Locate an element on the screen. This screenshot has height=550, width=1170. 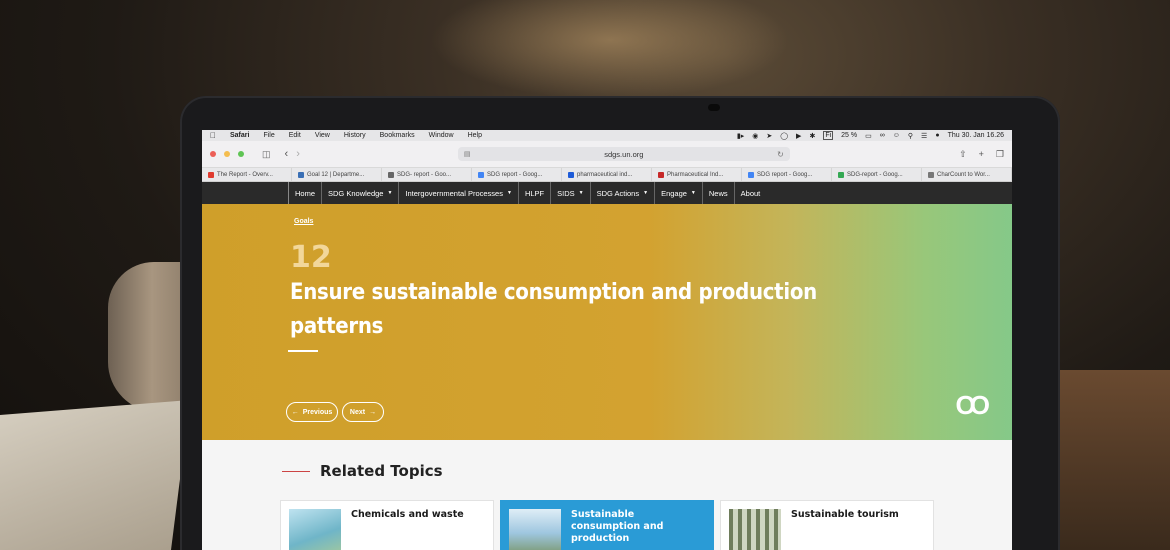
nav-item-label: Home is located at coordinates (305, 193).